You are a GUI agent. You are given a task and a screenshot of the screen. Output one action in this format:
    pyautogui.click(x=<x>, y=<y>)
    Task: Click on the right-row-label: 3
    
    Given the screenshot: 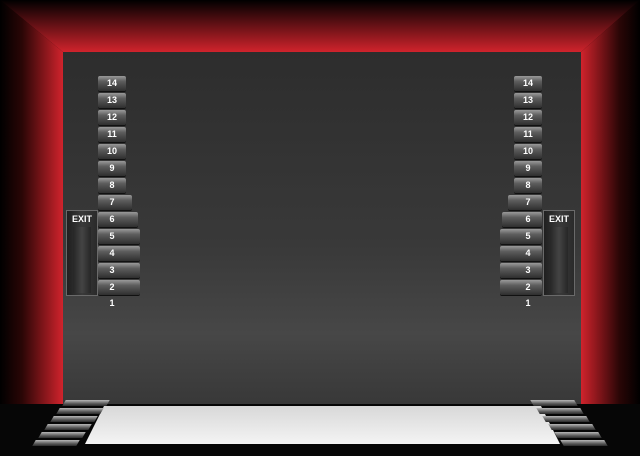 What is the action you would take?
    pyautogui.click(x=528, y=270)
    